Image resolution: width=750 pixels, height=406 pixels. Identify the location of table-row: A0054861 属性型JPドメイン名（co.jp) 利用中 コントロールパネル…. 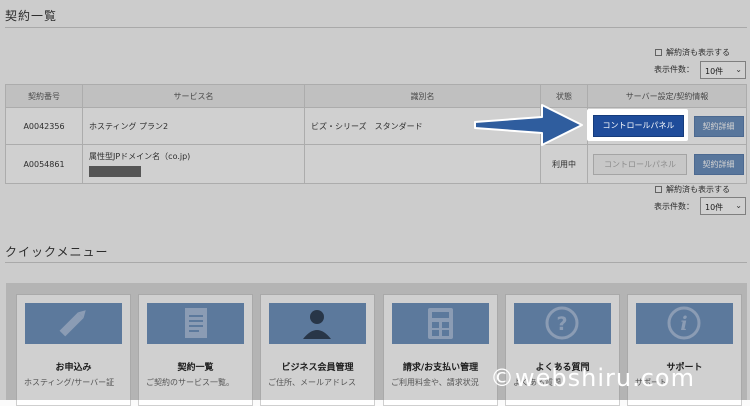
(376, 164).